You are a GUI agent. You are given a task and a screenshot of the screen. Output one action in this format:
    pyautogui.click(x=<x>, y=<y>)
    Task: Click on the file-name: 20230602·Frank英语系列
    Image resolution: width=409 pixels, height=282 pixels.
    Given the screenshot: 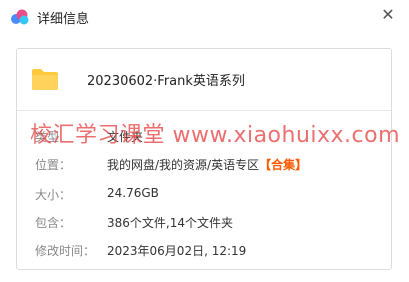 What is the action you would take?
    pyautogui.click(x=166, y=81)
    